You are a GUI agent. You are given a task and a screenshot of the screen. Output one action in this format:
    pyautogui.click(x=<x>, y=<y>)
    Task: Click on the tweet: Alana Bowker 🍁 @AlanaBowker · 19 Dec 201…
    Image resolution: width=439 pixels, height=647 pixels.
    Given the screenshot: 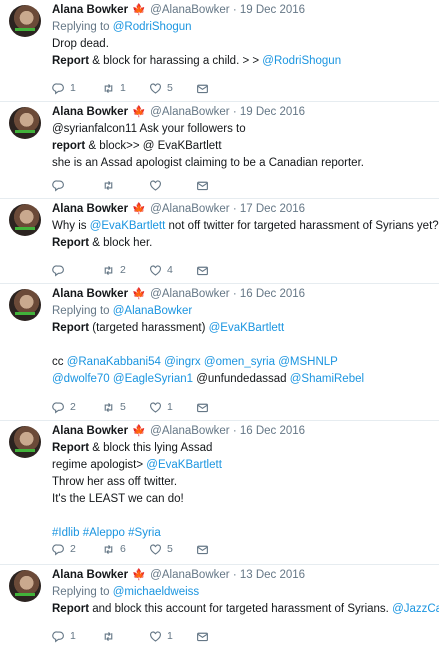 What is the action you would take?
    pyautogui.click(x=219, y=150)
    